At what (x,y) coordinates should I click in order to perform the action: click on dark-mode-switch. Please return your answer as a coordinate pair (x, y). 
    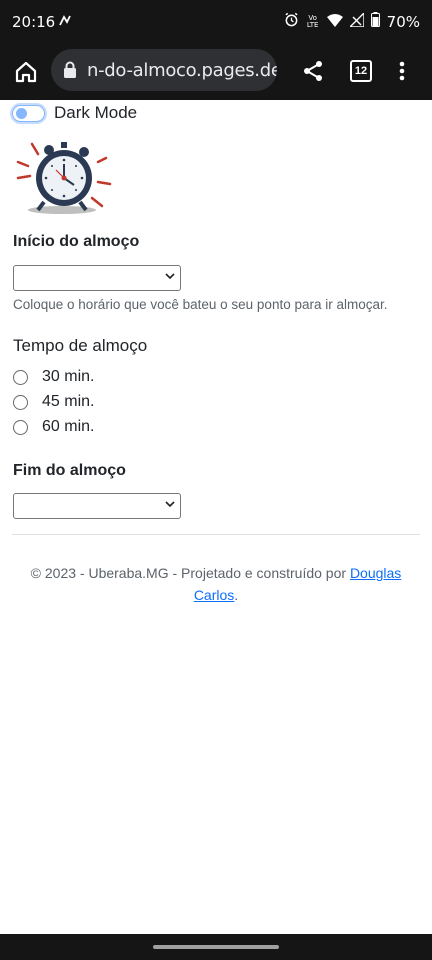
    Looking at the image, I should click on (28, 113).